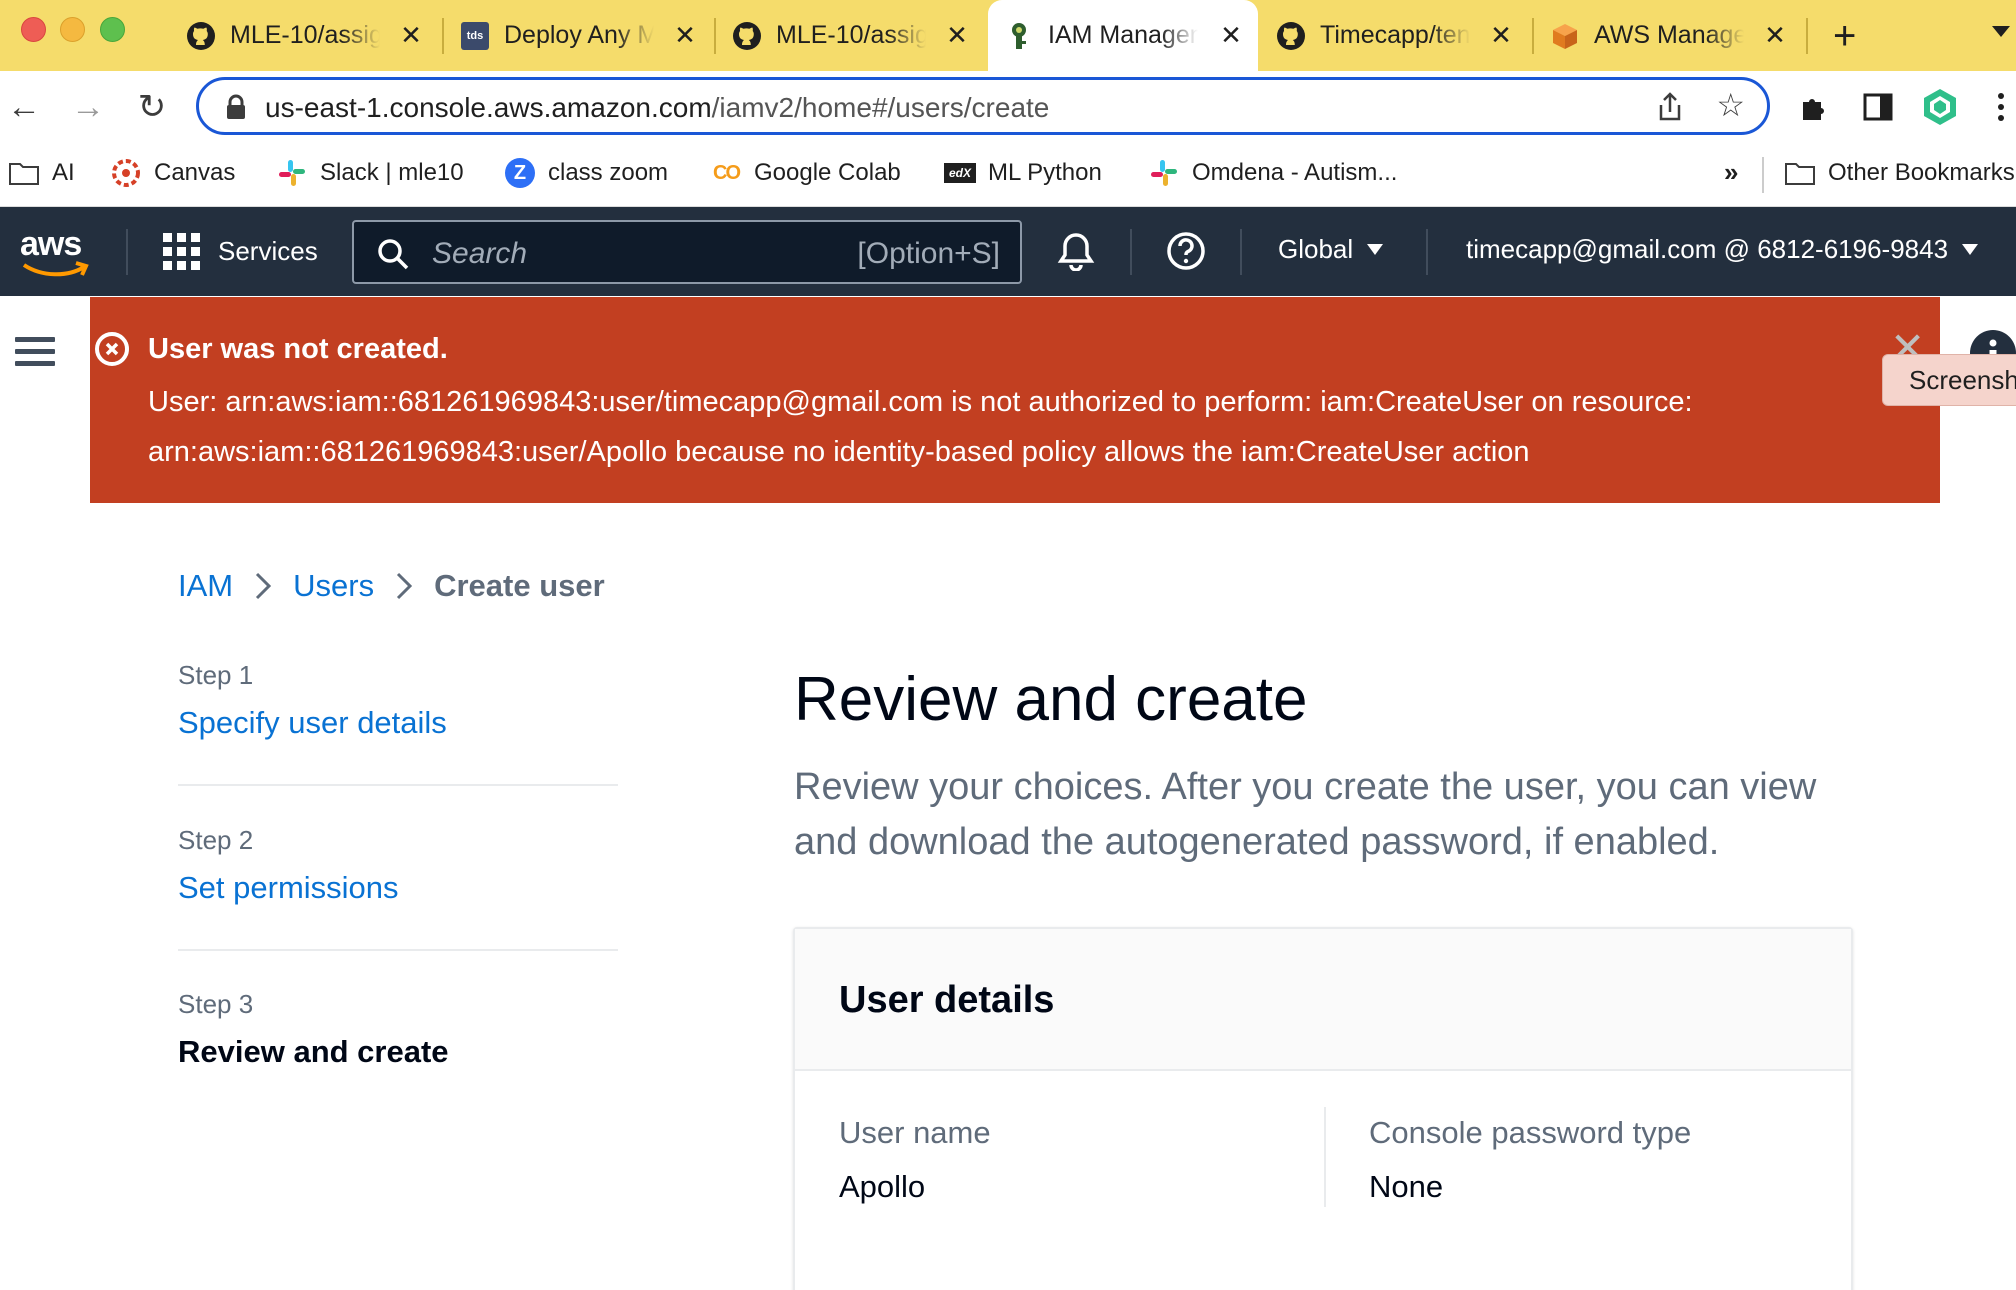 The width and height of the screenshot is (2016, 1290). What do you see at coordinates (1123, 35) in the screenshot?
I see `browser-tab-active: IAM Management Console ✕` at bounding box center [1123, 35].